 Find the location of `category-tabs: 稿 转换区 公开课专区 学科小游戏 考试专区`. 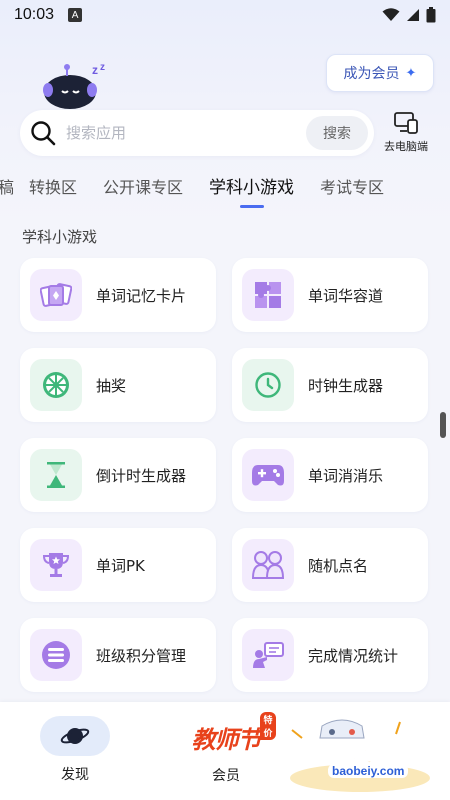

category-tabs: 稿 转换区 公开课专区 学科小游戏 考试专区 is located at coordinates (225, 190).